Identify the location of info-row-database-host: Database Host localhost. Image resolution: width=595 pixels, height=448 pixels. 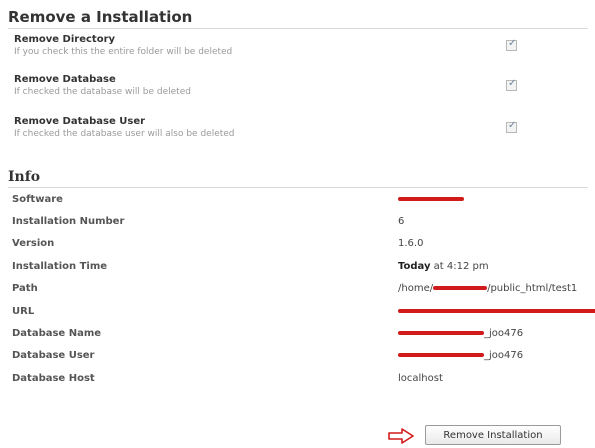
(303, 379).